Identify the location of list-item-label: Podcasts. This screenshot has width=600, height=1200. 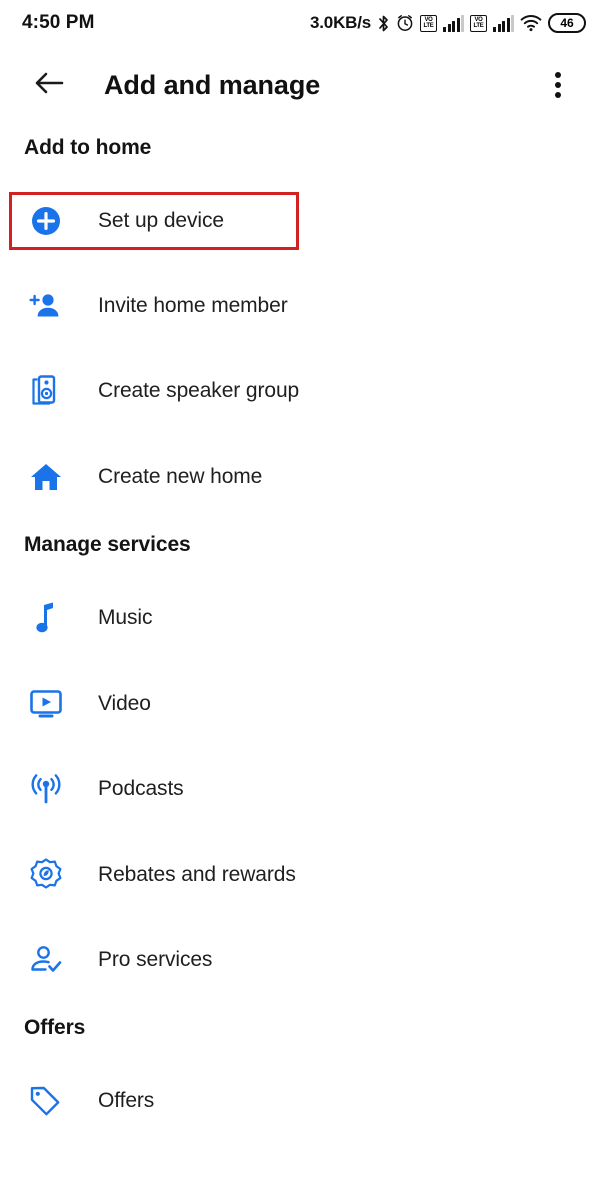
(141, 788).